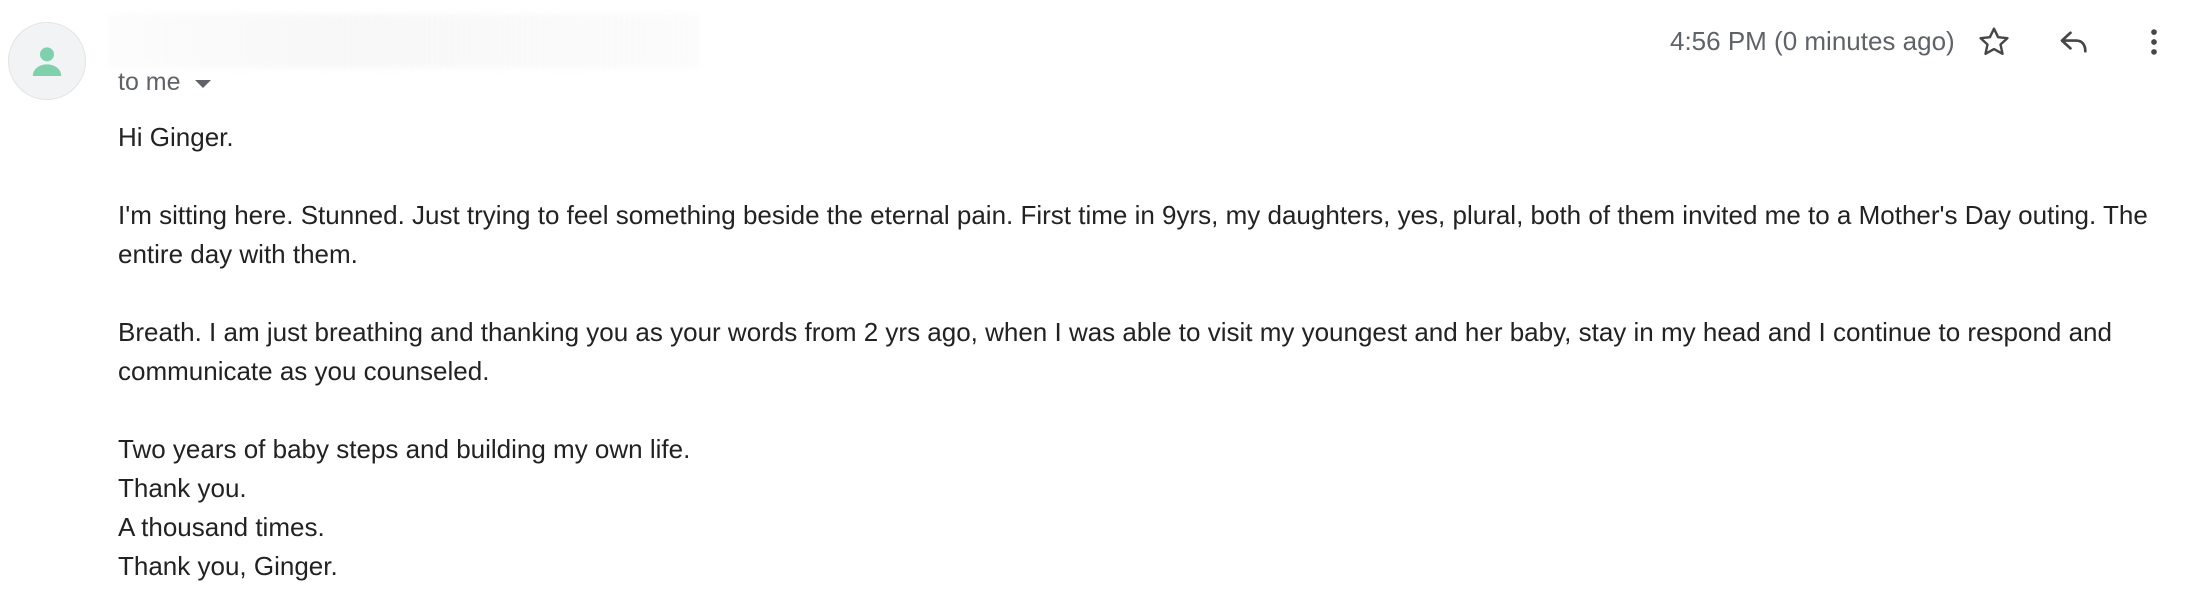  What do you see at coordinates (403, 41) in the screenshot?
I see `sender-name-redacted` at bounding box center [403, 41].